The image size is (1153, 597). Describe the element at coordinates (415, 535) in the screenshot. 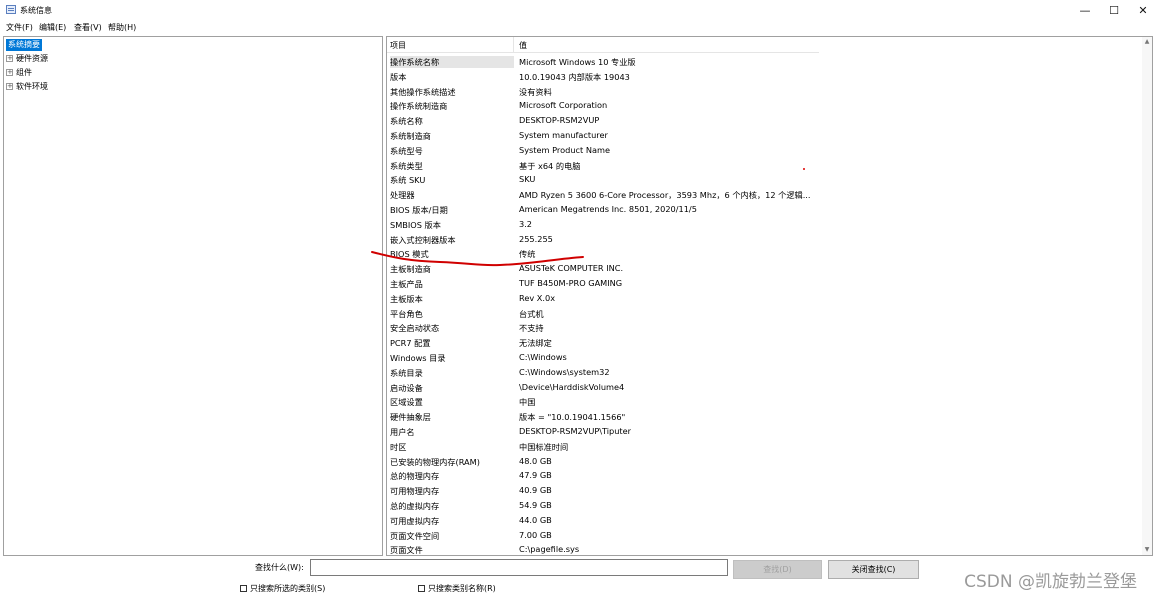

I see `row-item: 页面文件空间` at that location.